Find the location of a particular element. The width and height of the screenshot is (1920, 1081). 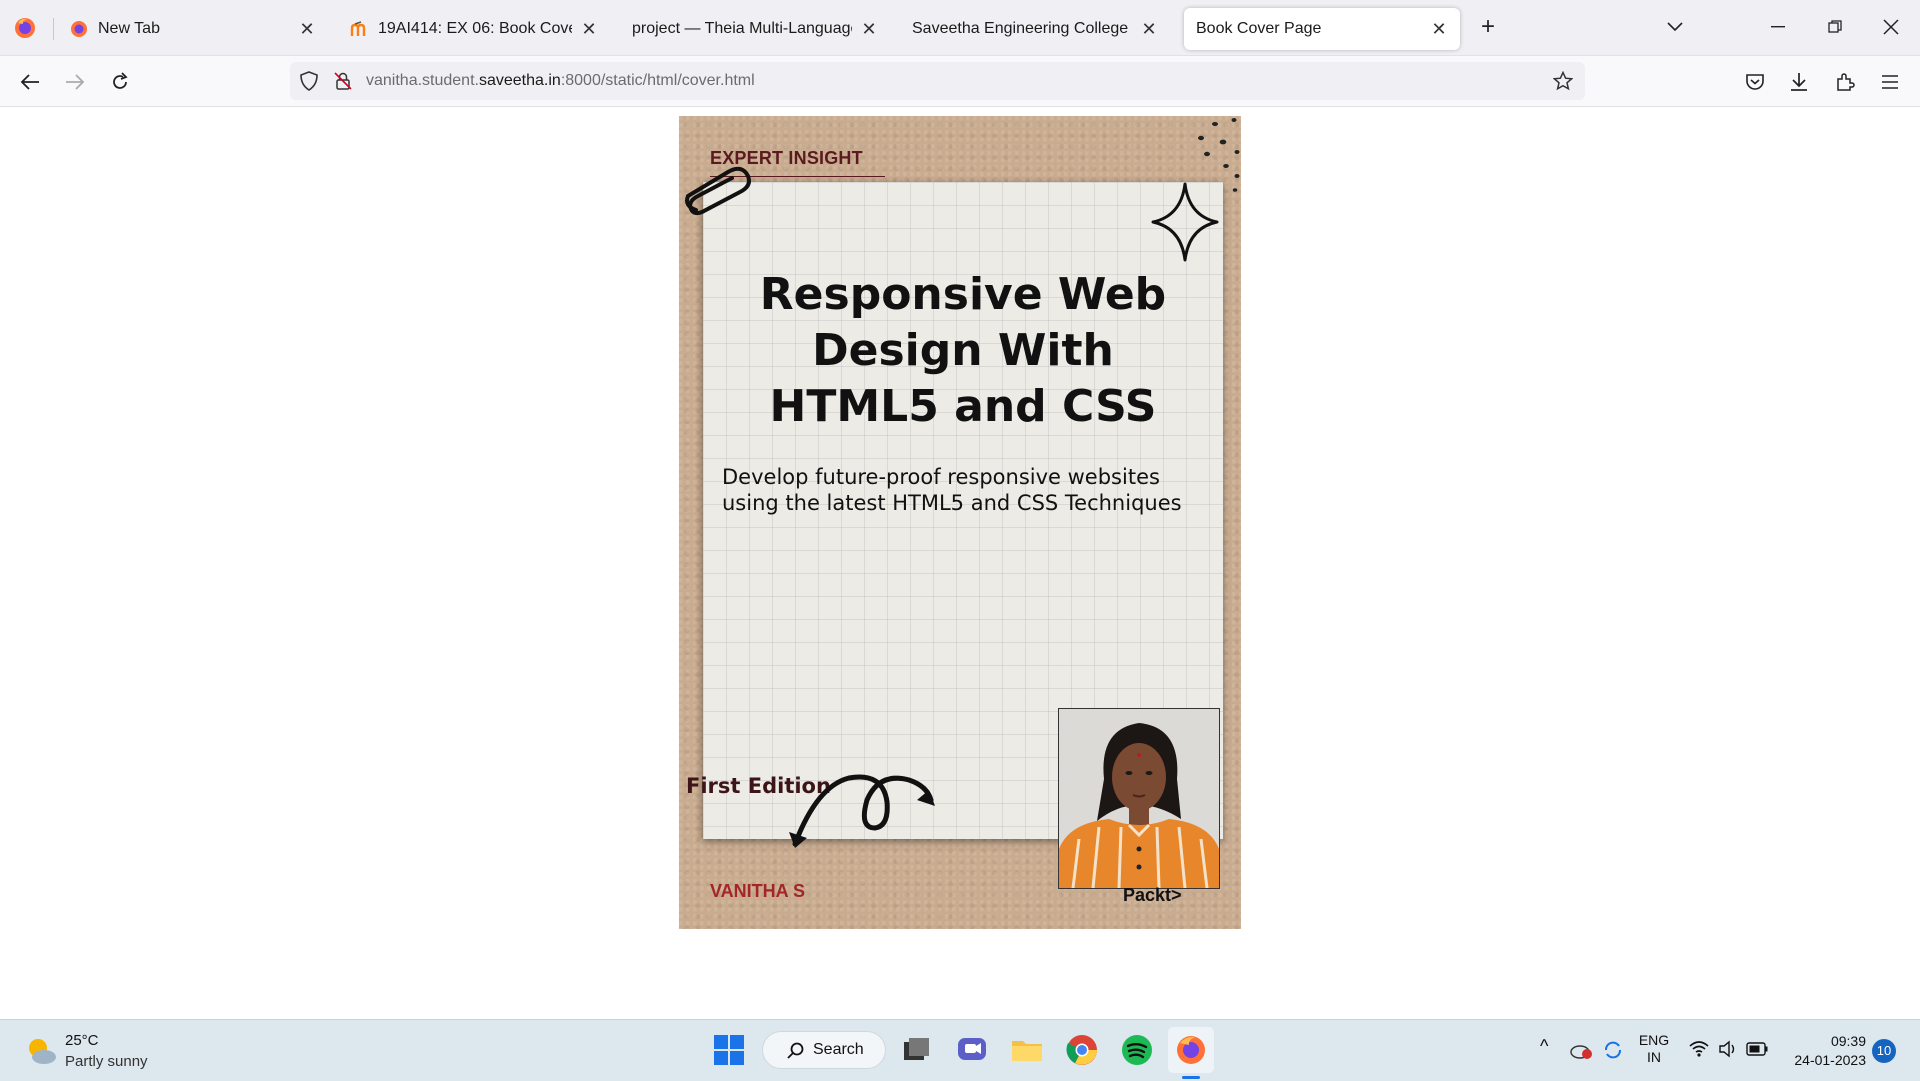

tab-book-coverpage-course: 19AI414: EX 06: Book CoverPag ✕ is located at coordinates (474, 29).